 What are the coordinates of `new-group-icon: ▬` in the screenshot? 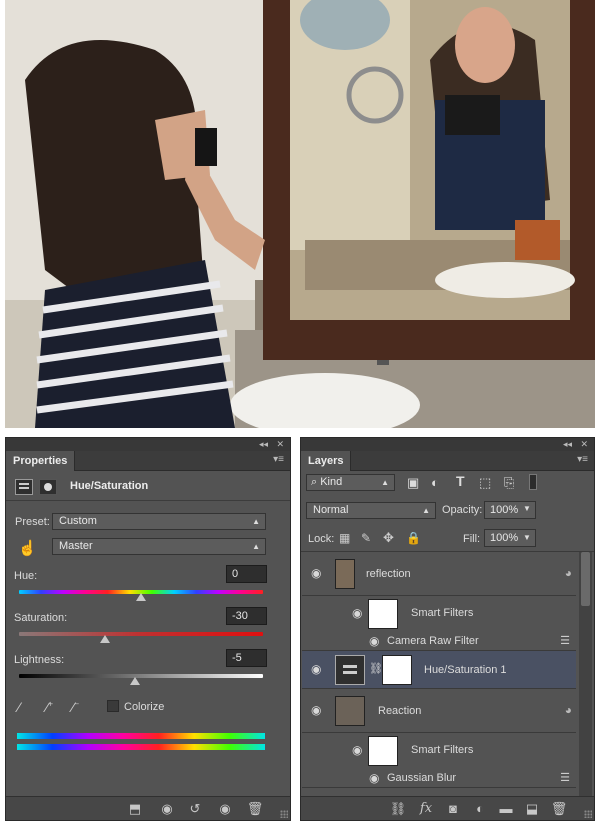 It's located at (506, 809).